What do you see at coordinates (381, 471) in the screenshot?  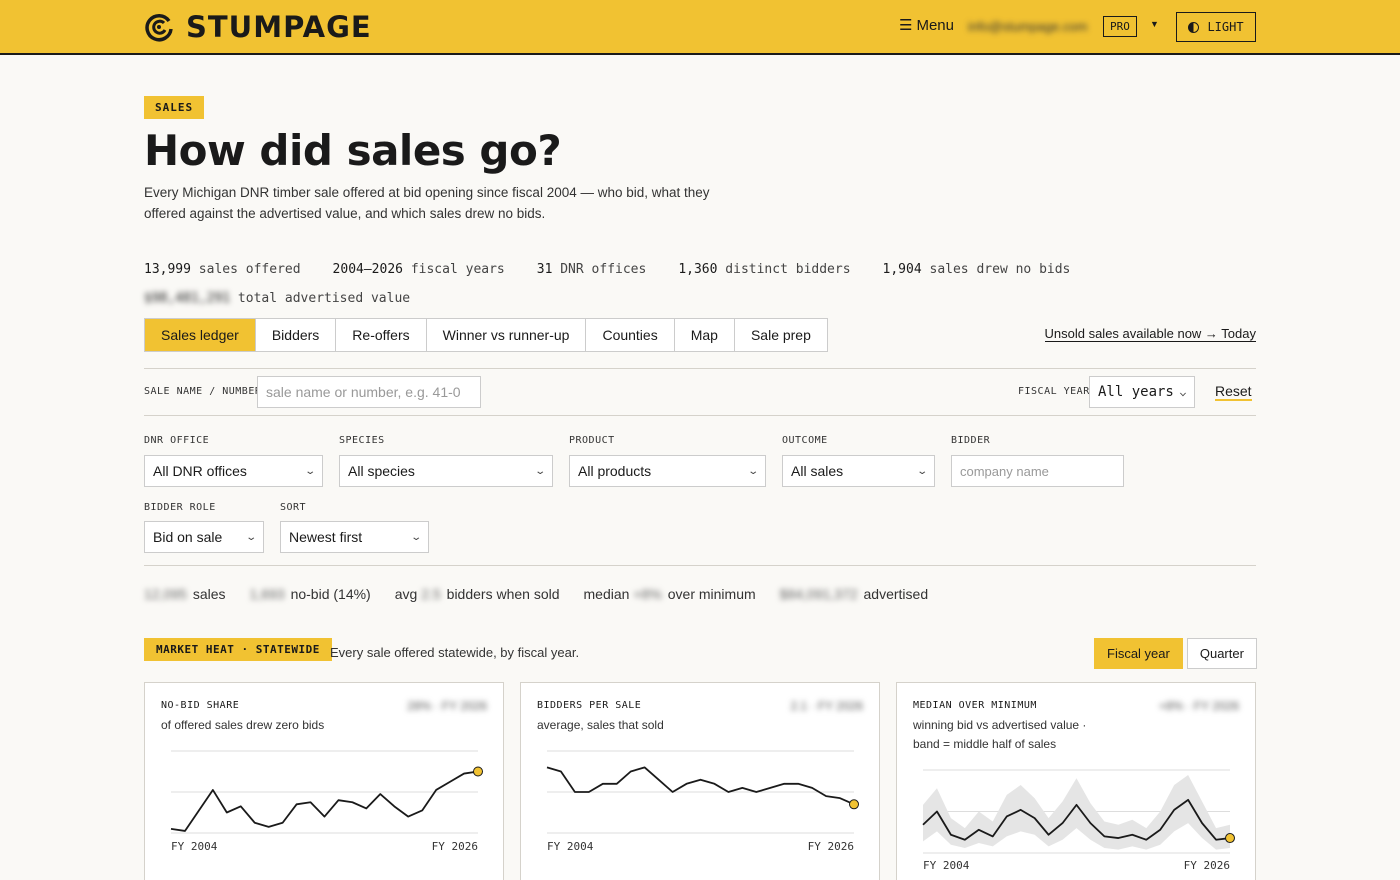 I see `species-value: All species` at bounding box center [381, 471].